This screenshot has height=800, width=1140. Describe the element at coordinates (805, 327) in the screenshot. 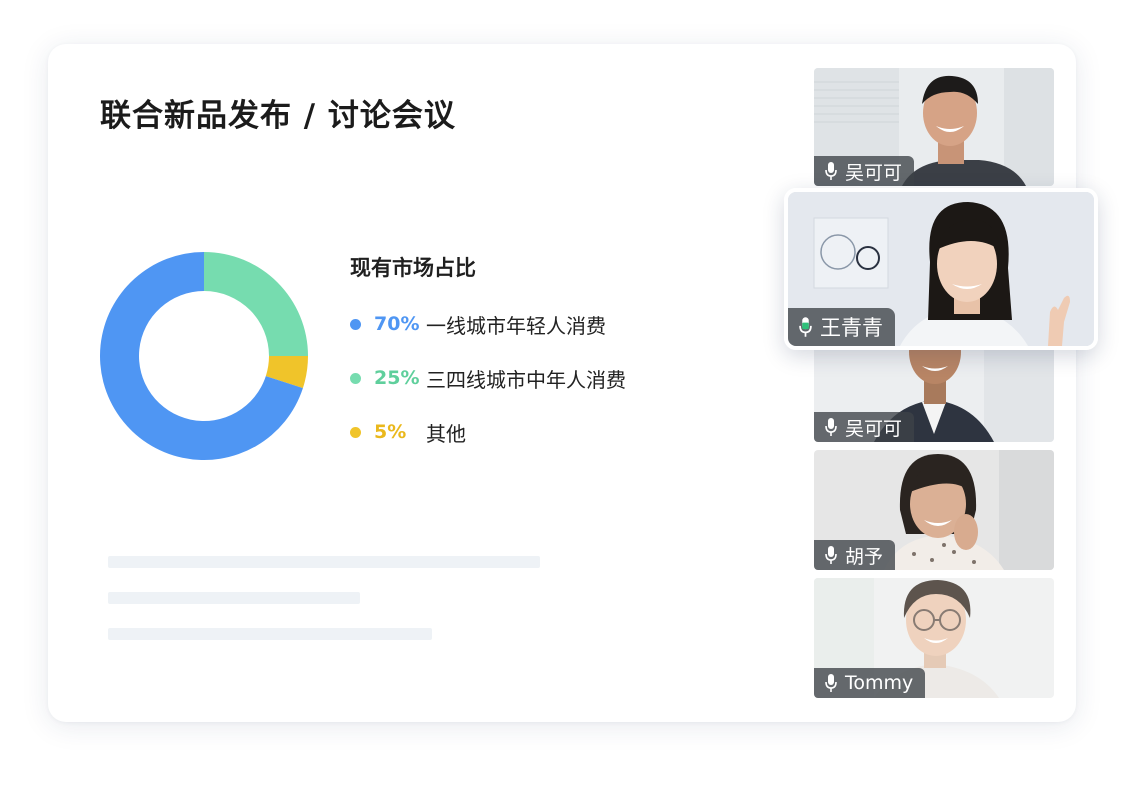

I see `microphone-active-icon` at that location.